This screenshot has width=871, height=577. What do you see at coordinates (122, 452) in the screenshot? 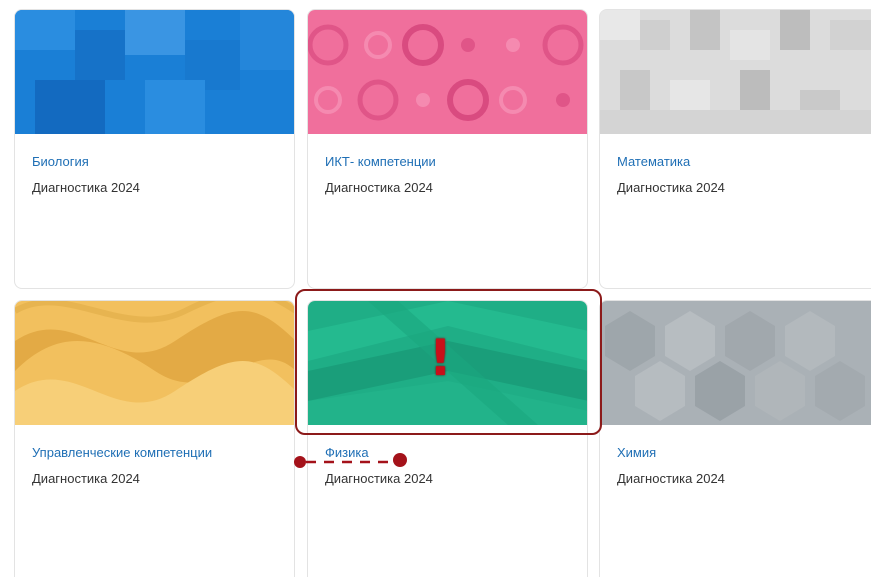
I see `course-title: Управленческие компетенции` at bounding box center [122, 452].